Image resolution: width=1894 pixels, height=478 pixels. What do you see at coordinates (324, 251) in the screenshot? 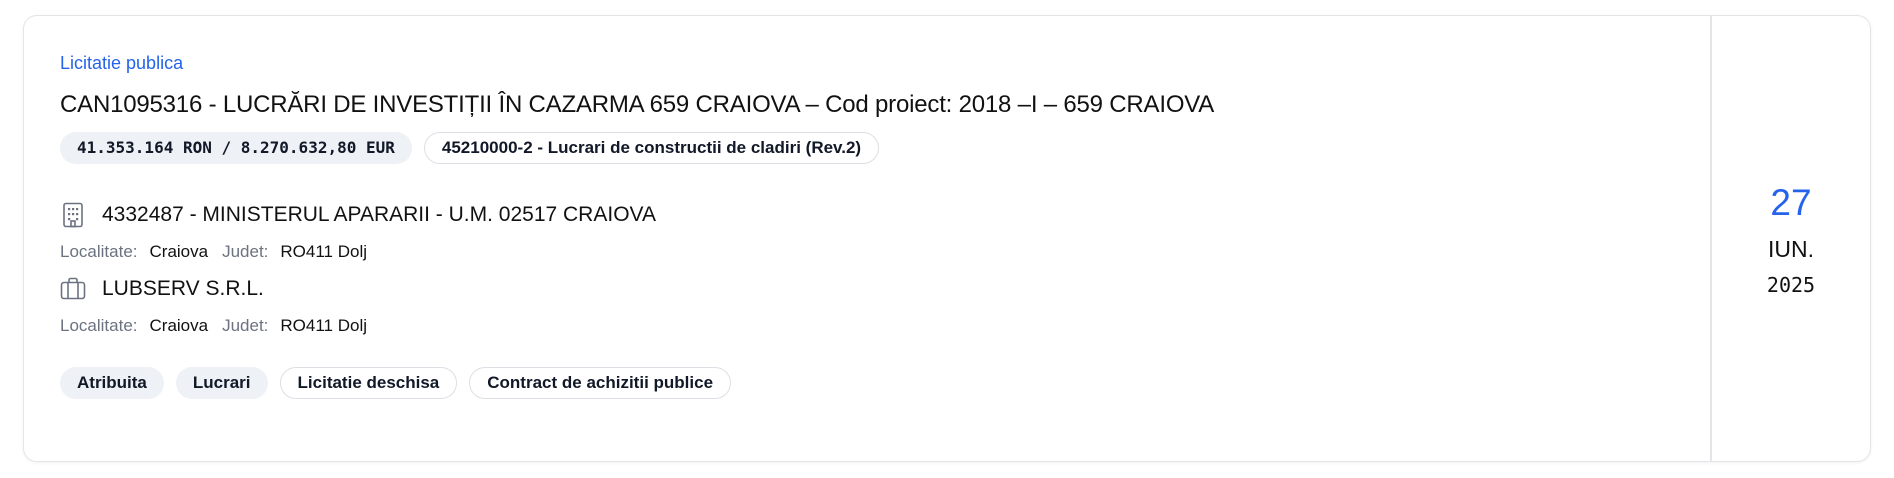
I see `authority-county-value: RO411 Dolj` at bounding box center [324, 251].